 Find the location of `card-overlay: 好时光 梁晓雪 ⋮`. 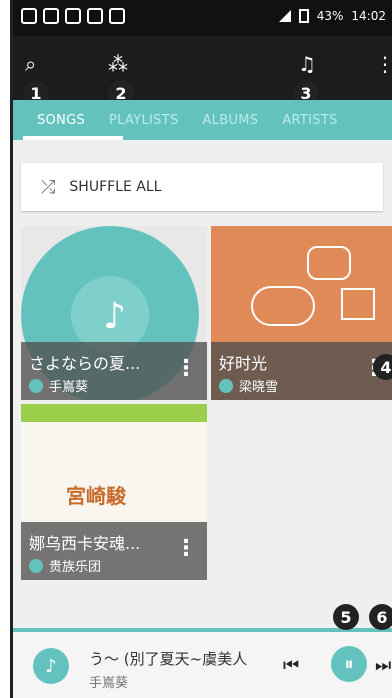

card-overlay: 好时光 梁晓雪 ⋮ is located at coordinates (301, 371).